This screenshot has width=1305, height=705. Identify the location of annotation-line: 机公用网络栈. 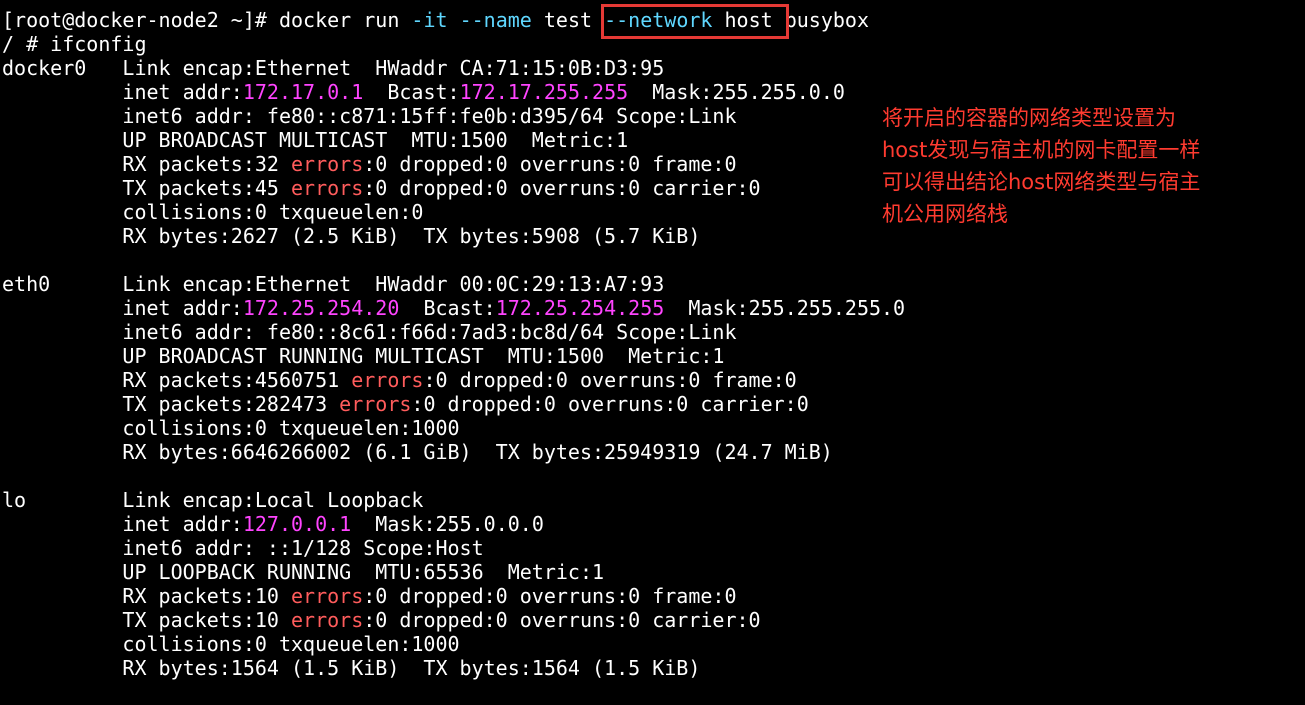
(945, 214).